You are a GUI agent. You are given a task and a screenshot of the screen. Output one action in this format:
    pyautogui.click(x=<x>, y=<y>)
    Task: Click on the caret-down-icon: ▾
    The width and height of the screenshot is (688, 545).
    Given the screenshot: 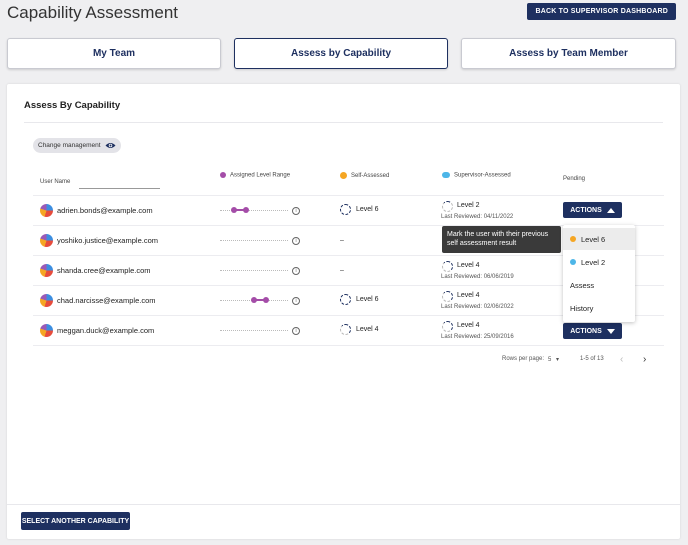 What is the action you would take?
    pyautogui.click(x=558, y=360)
    